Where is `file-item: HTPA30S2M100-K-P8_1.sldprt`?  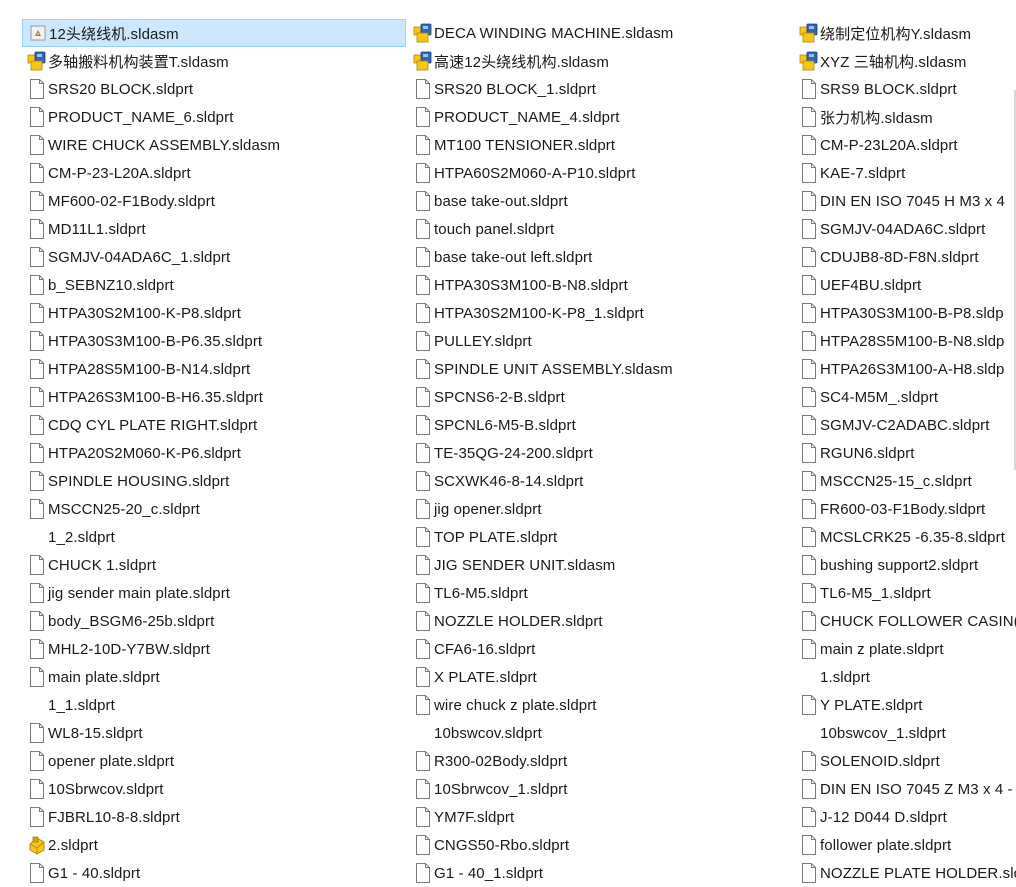
file-item: HTPA30S2M100-K-P8_1.sldprt is located at coordinates (600, 313).